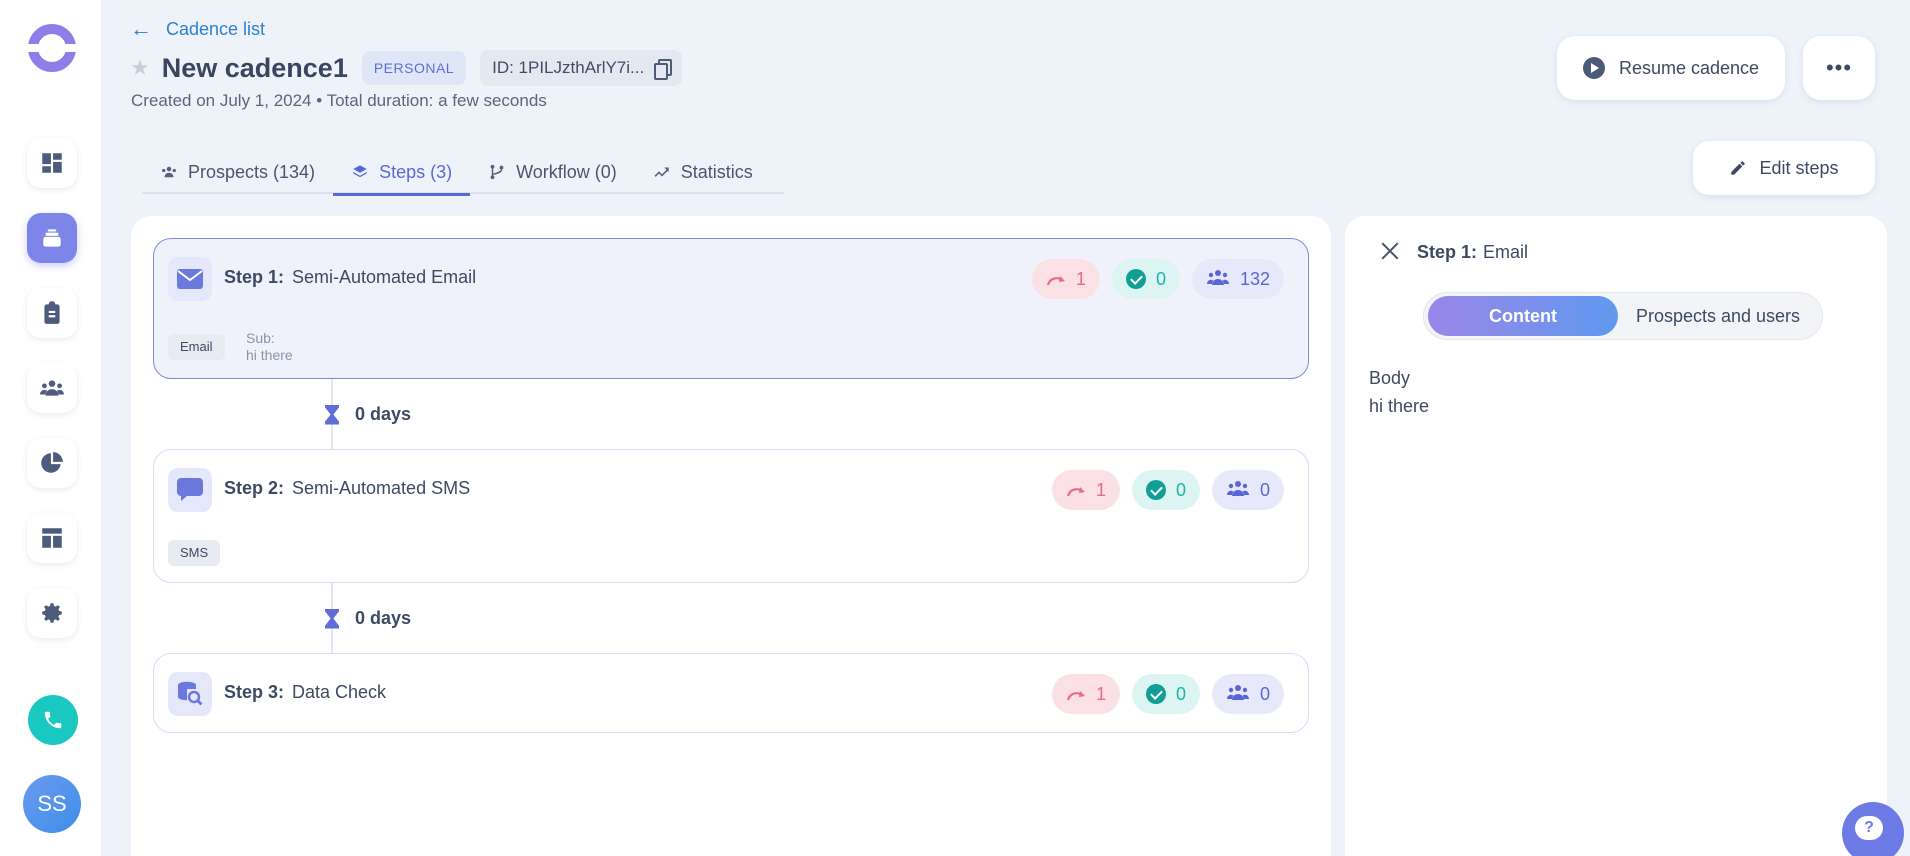  Describe the element at coordinates (140, 68) in the screenshot. I see `star-icon: ★` at that location.